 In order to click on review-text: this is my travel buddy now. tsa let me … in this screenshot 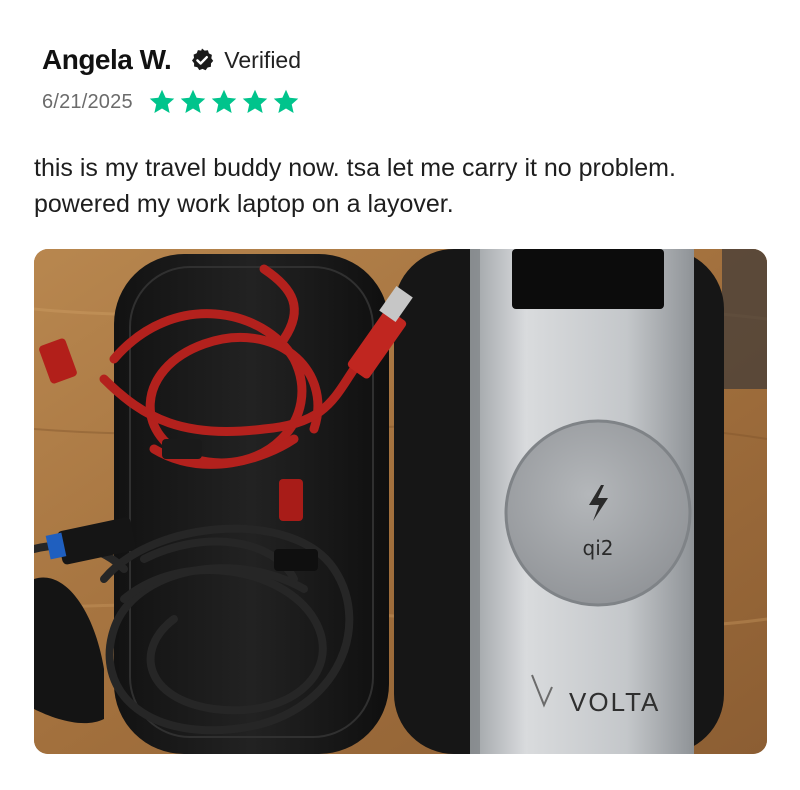, I will do `click(355, 186)`.